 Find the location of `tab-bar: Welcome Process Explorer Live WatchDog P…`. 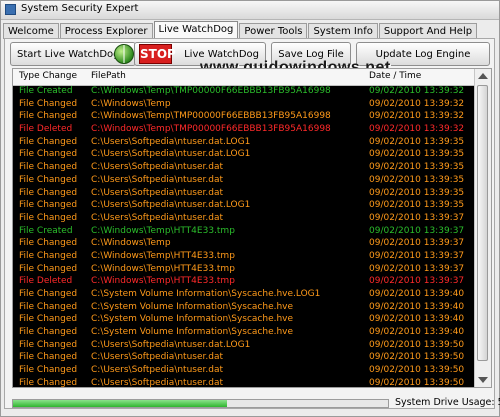

tab-bar: Welcome Process Explorer Live WatchDog P… is located at coordinates (240, 30).